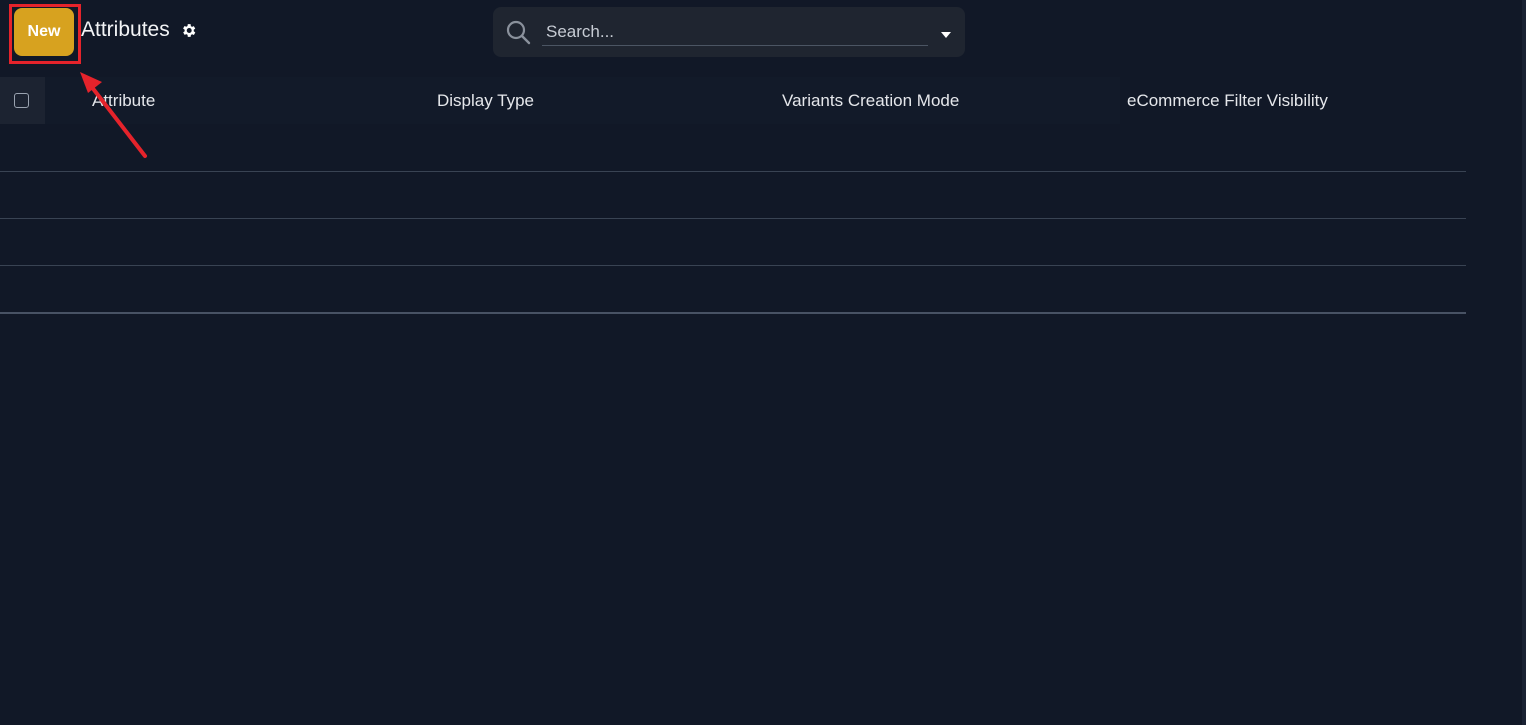  I want to click on select-all-cell, so click(22, 100).